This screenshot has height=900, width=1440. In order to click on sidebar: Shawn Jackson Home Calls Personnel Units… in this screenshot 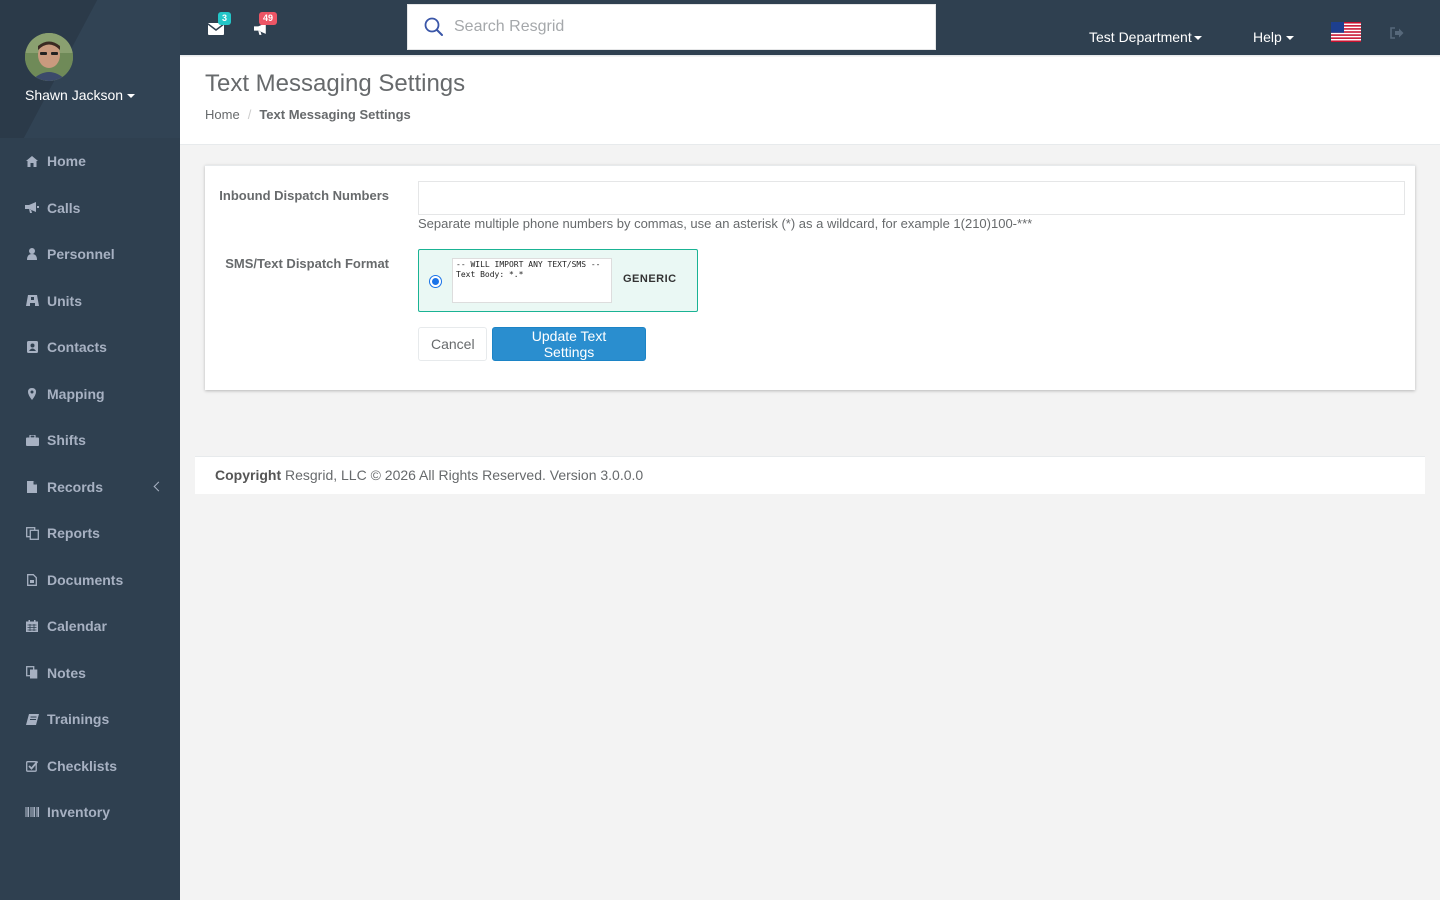, I will do `click(90, 450)`.